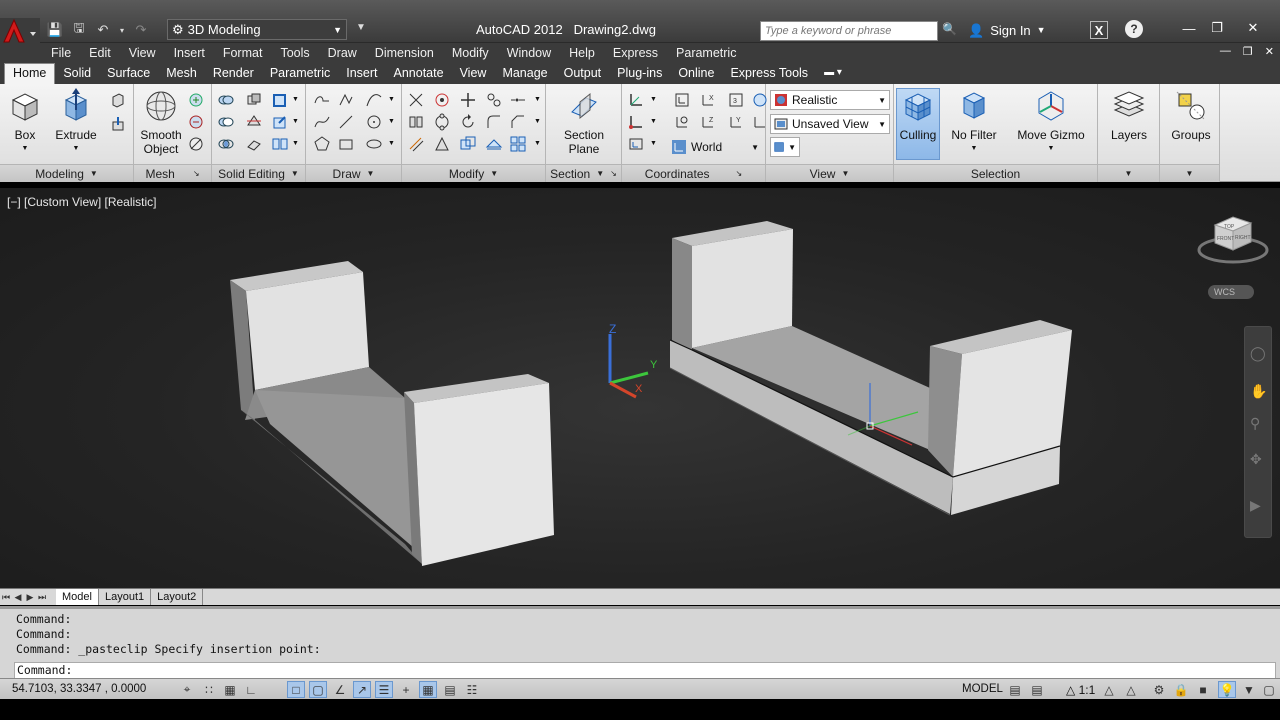  Describe the element at coordinates (300, 74) in the screenshot. I see `tab-parametric: Parametric` at that location.